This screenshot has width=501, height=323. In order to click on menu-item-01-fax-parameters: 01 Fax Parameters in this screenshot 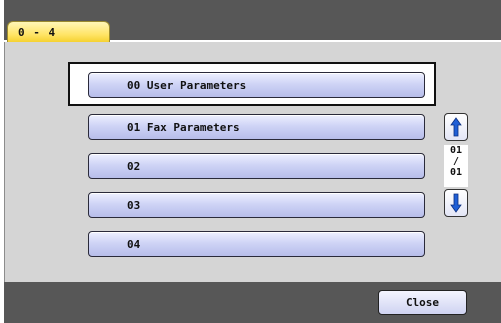, I will do `click(256, 127)`.